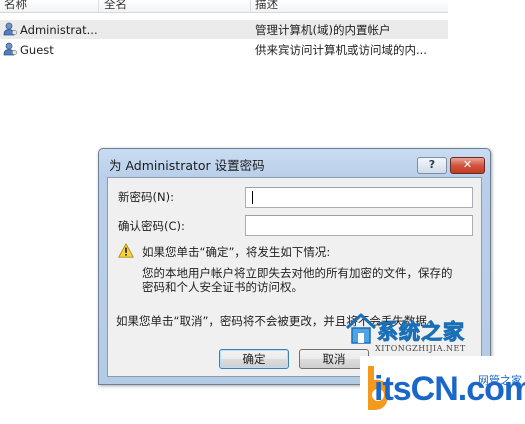 Image resolution: width=525 pixels, height=424 pixels. What do you see at coordinates (432, 165) in the screenshot?
I see `help-button: ?` at bounding box center [432, 165].